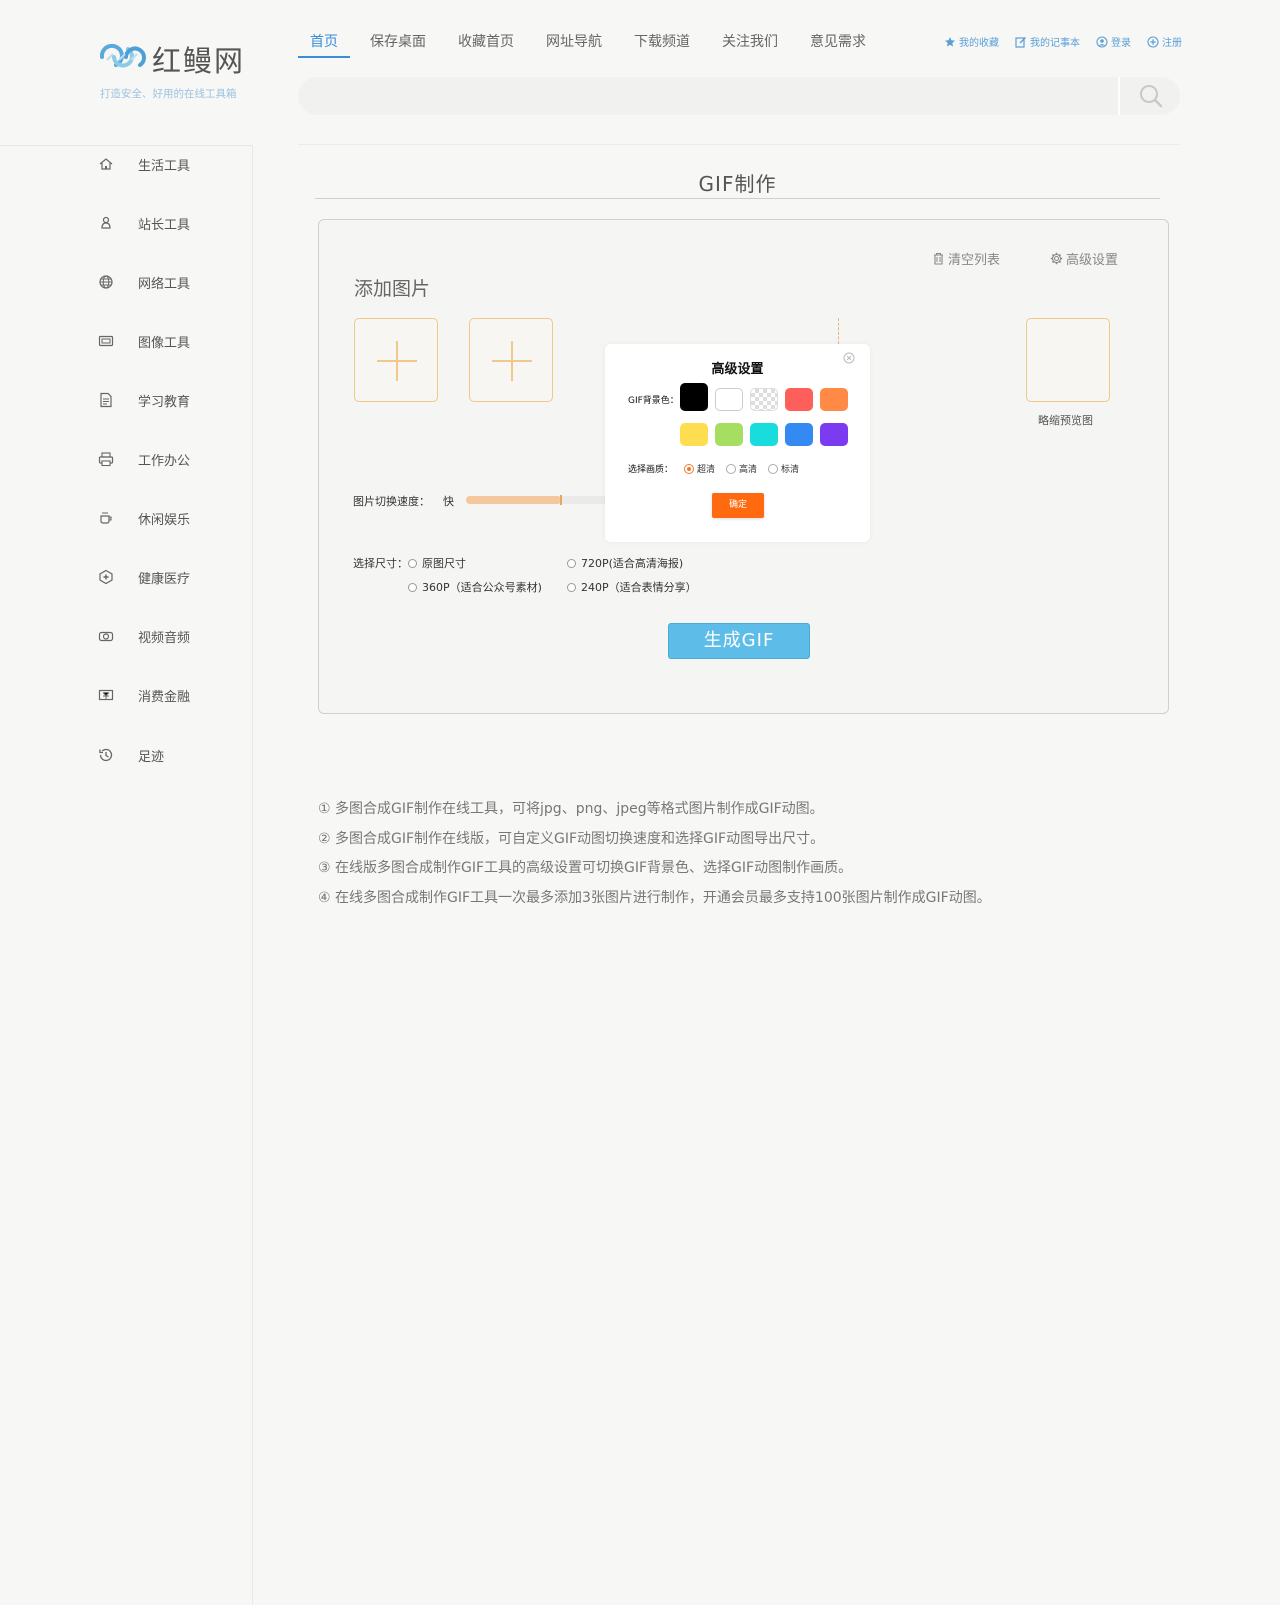 The image size is (1280, 1605). Describe the element at coordinates (950, 41) in the screenshot. I see `star-icon` at that location.